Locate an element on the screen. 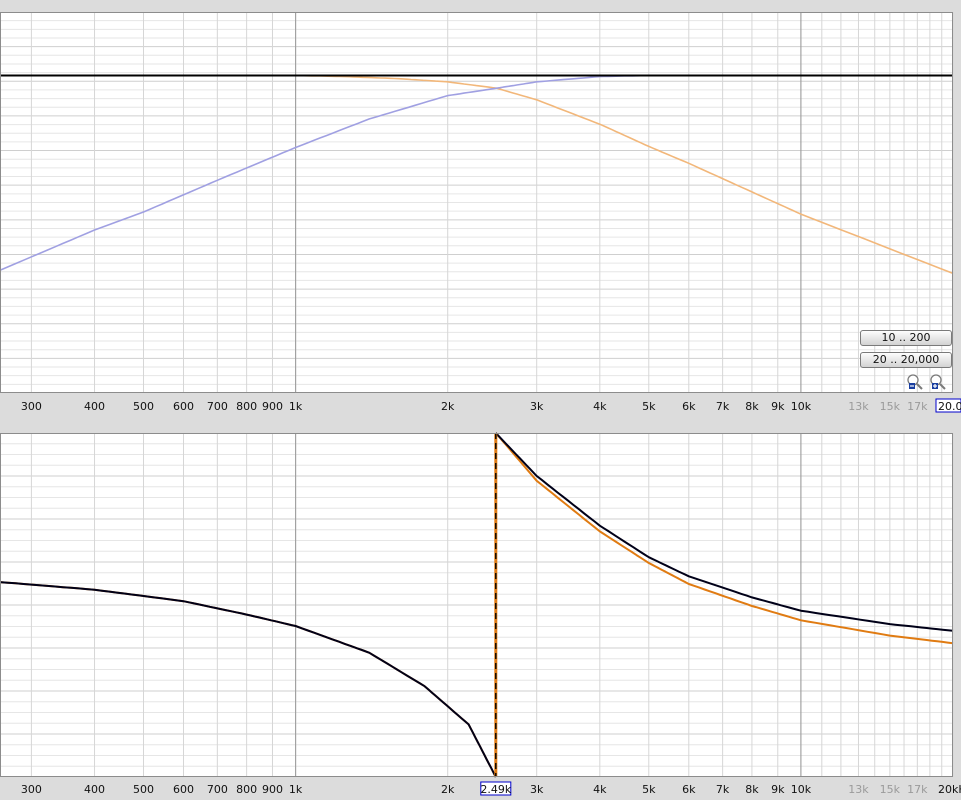 This screenshot has height=800, width=961. crossover-frequency-label: 2.49k is located at coordinates (495, 789).